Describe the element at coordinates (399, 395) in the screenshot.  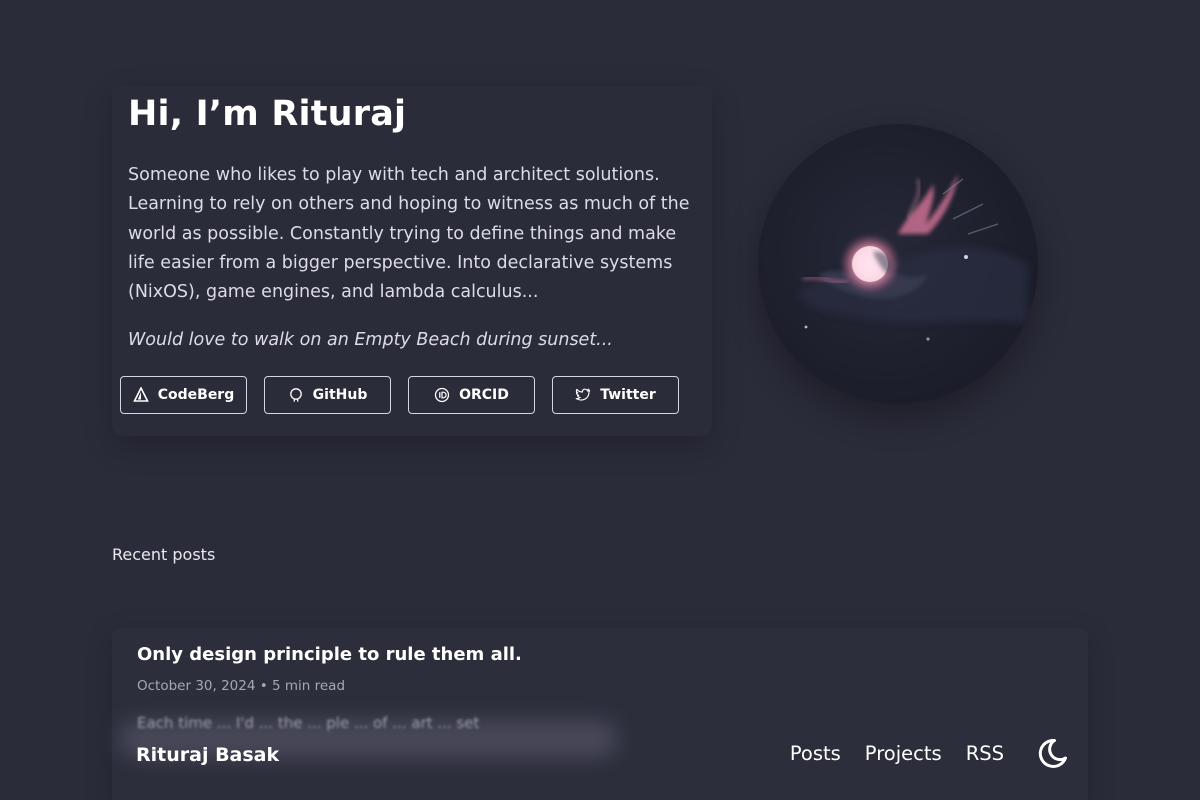
I see `social-links: CodeBerg GitHub ORCID Twitter` at that location.